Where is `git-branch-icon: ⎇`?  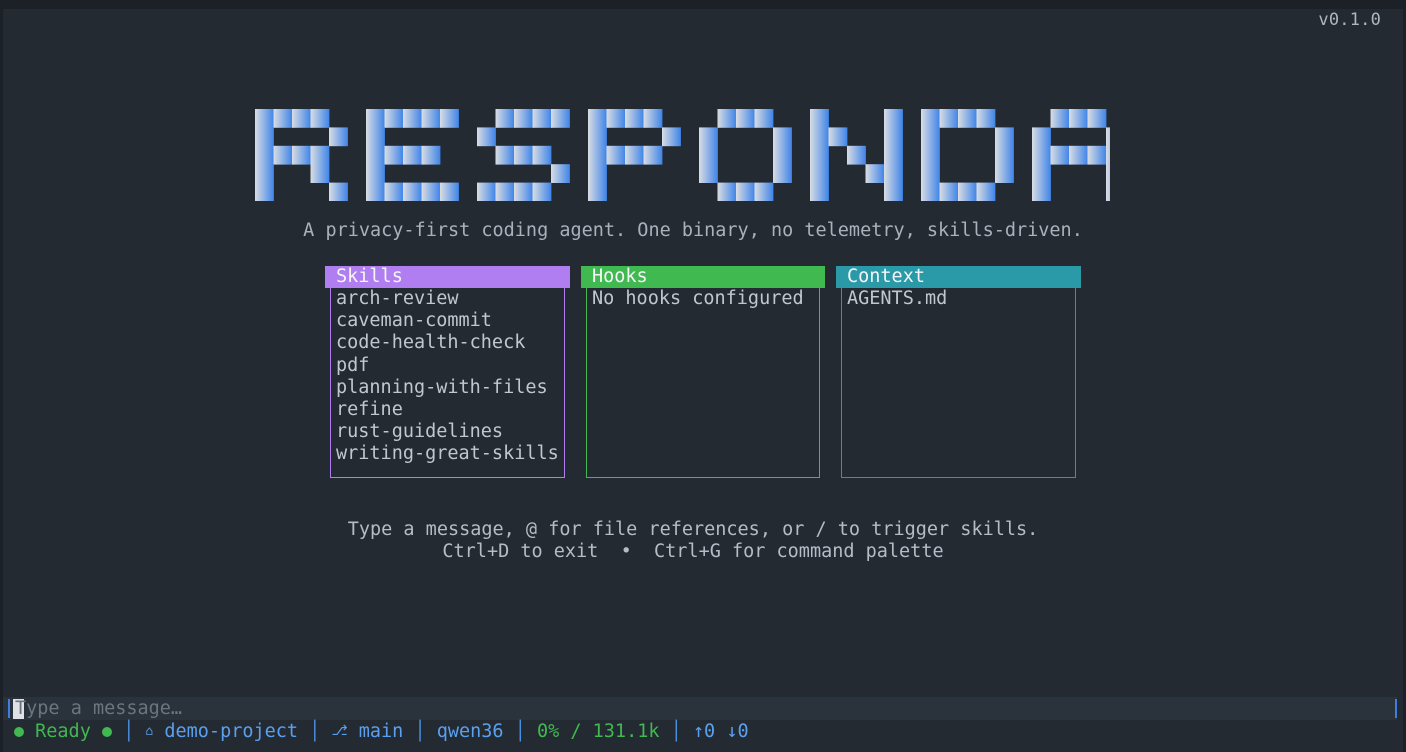
git-branch-icon: ⎇ is located at coordinates (339, 731).